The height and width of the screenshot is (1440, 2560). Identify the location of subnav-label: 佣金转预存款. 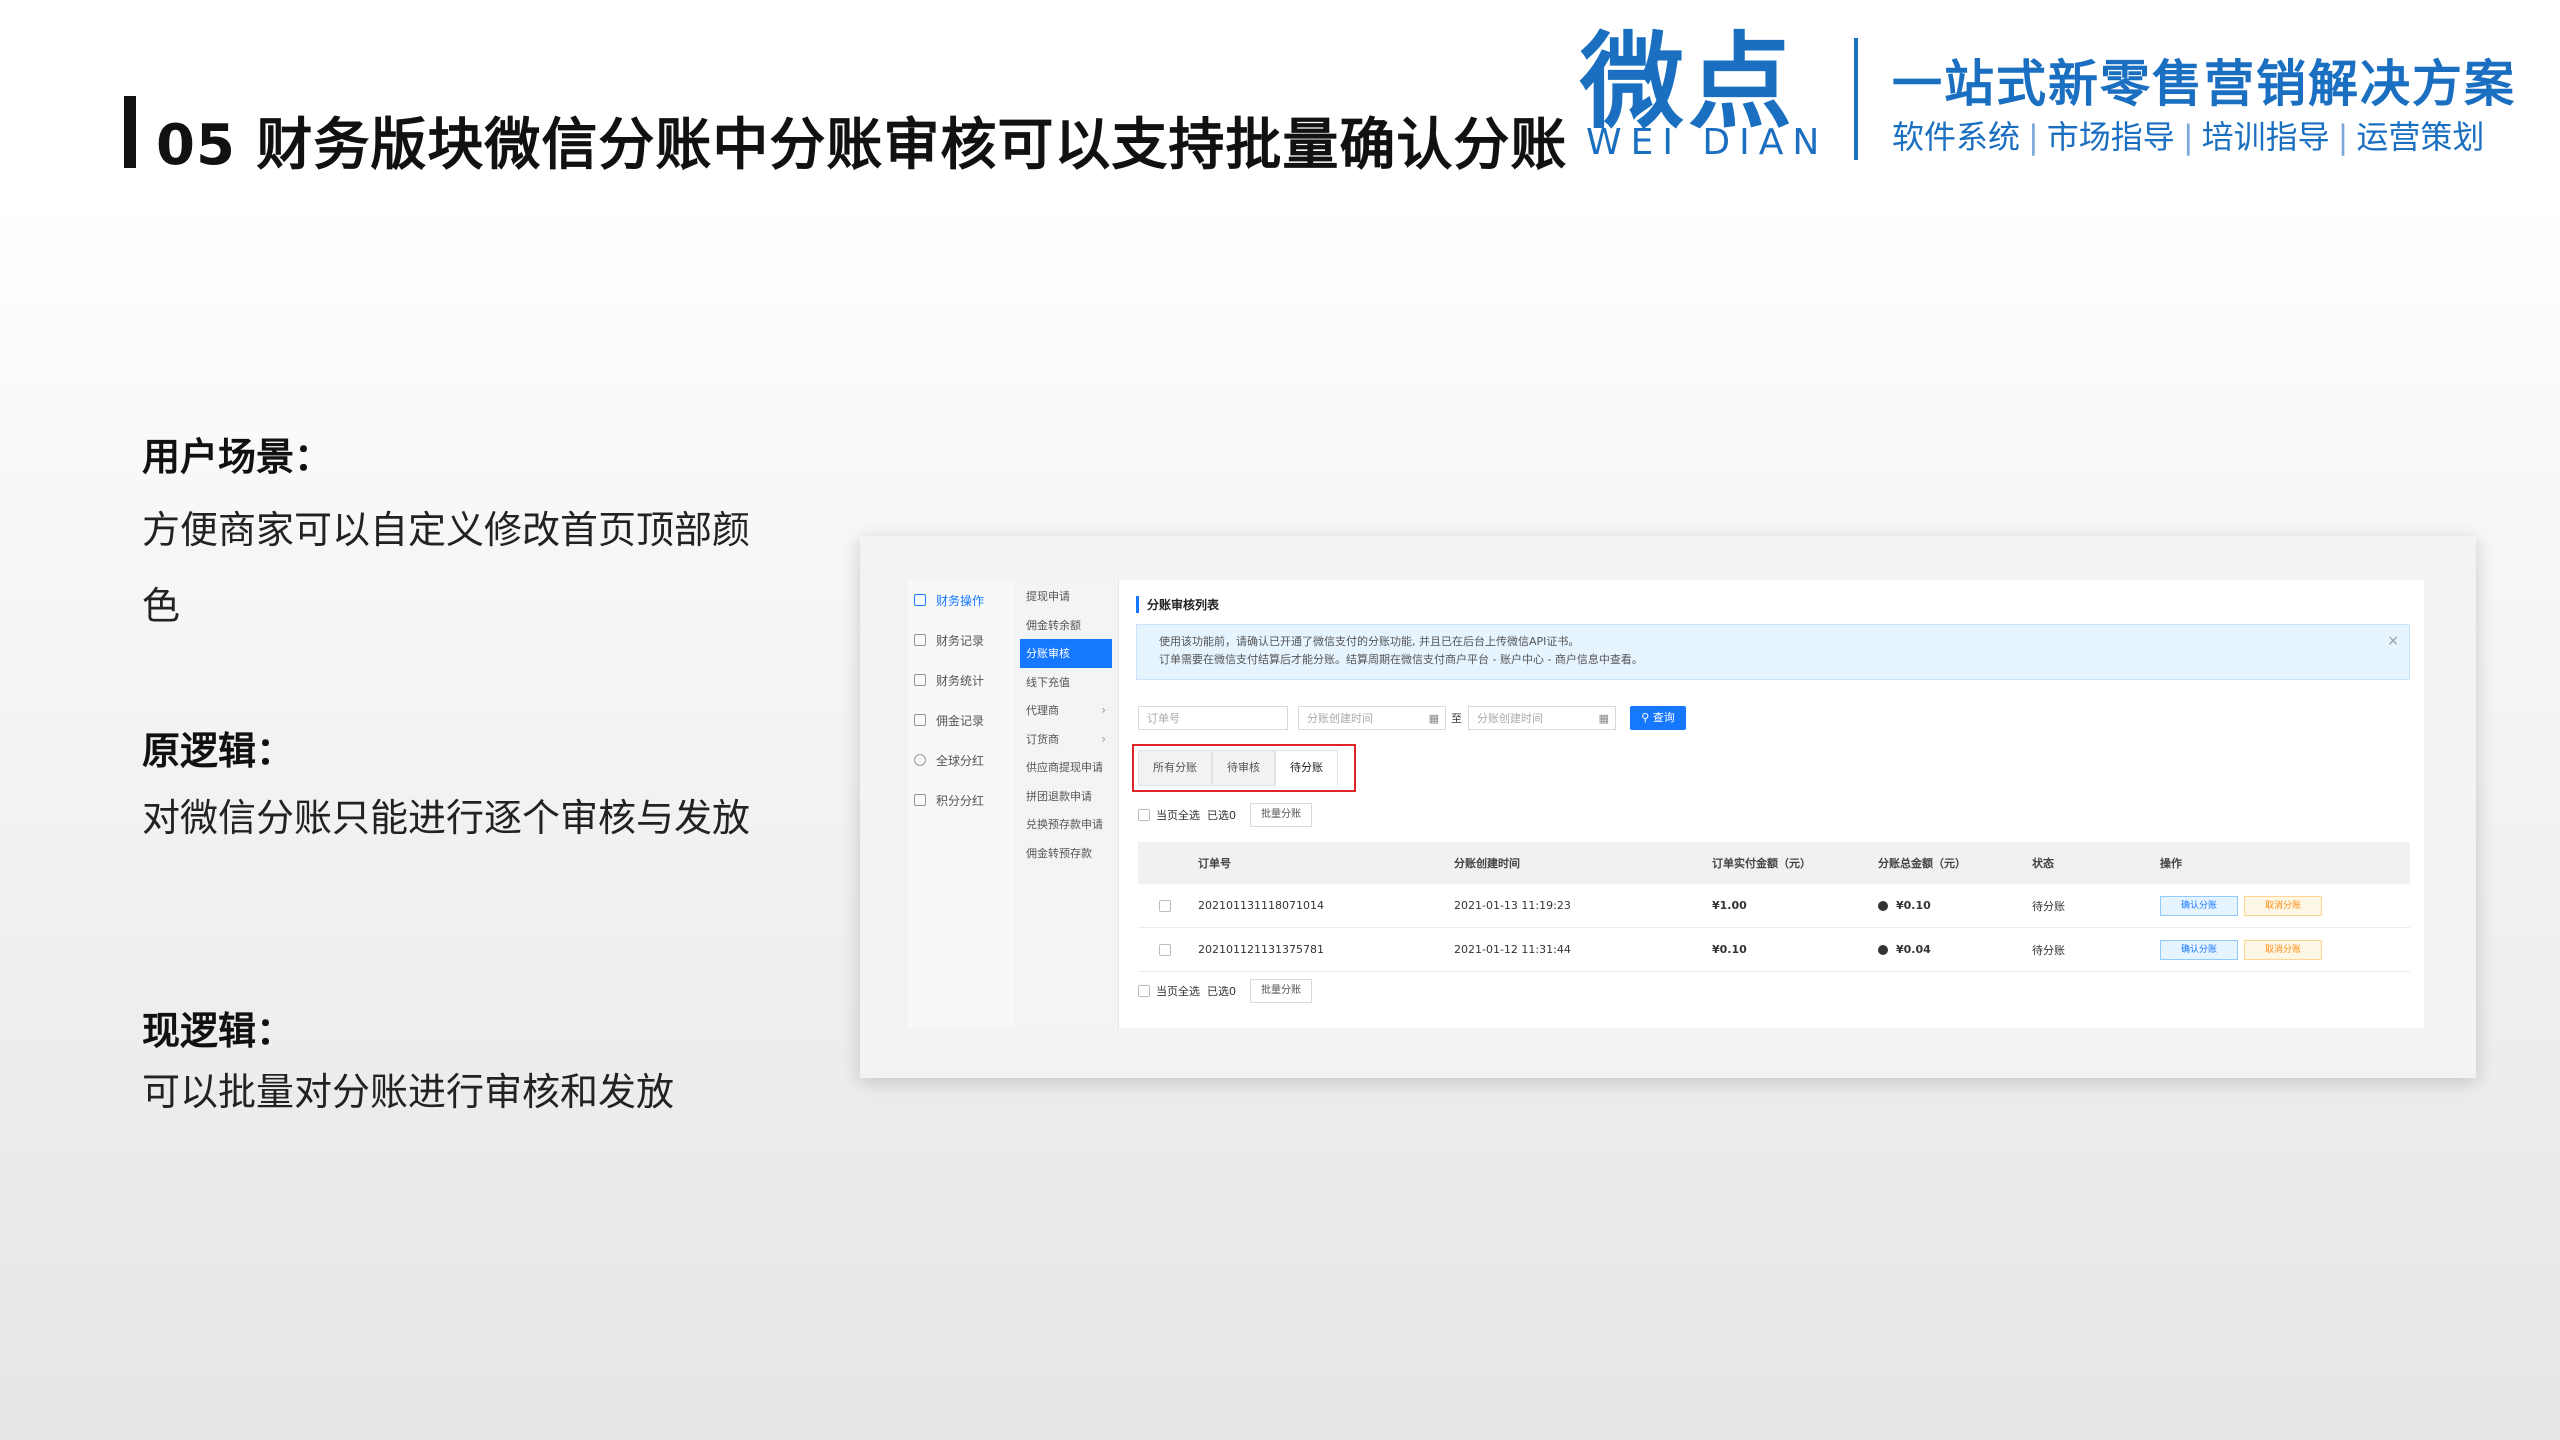
(1059, 853).